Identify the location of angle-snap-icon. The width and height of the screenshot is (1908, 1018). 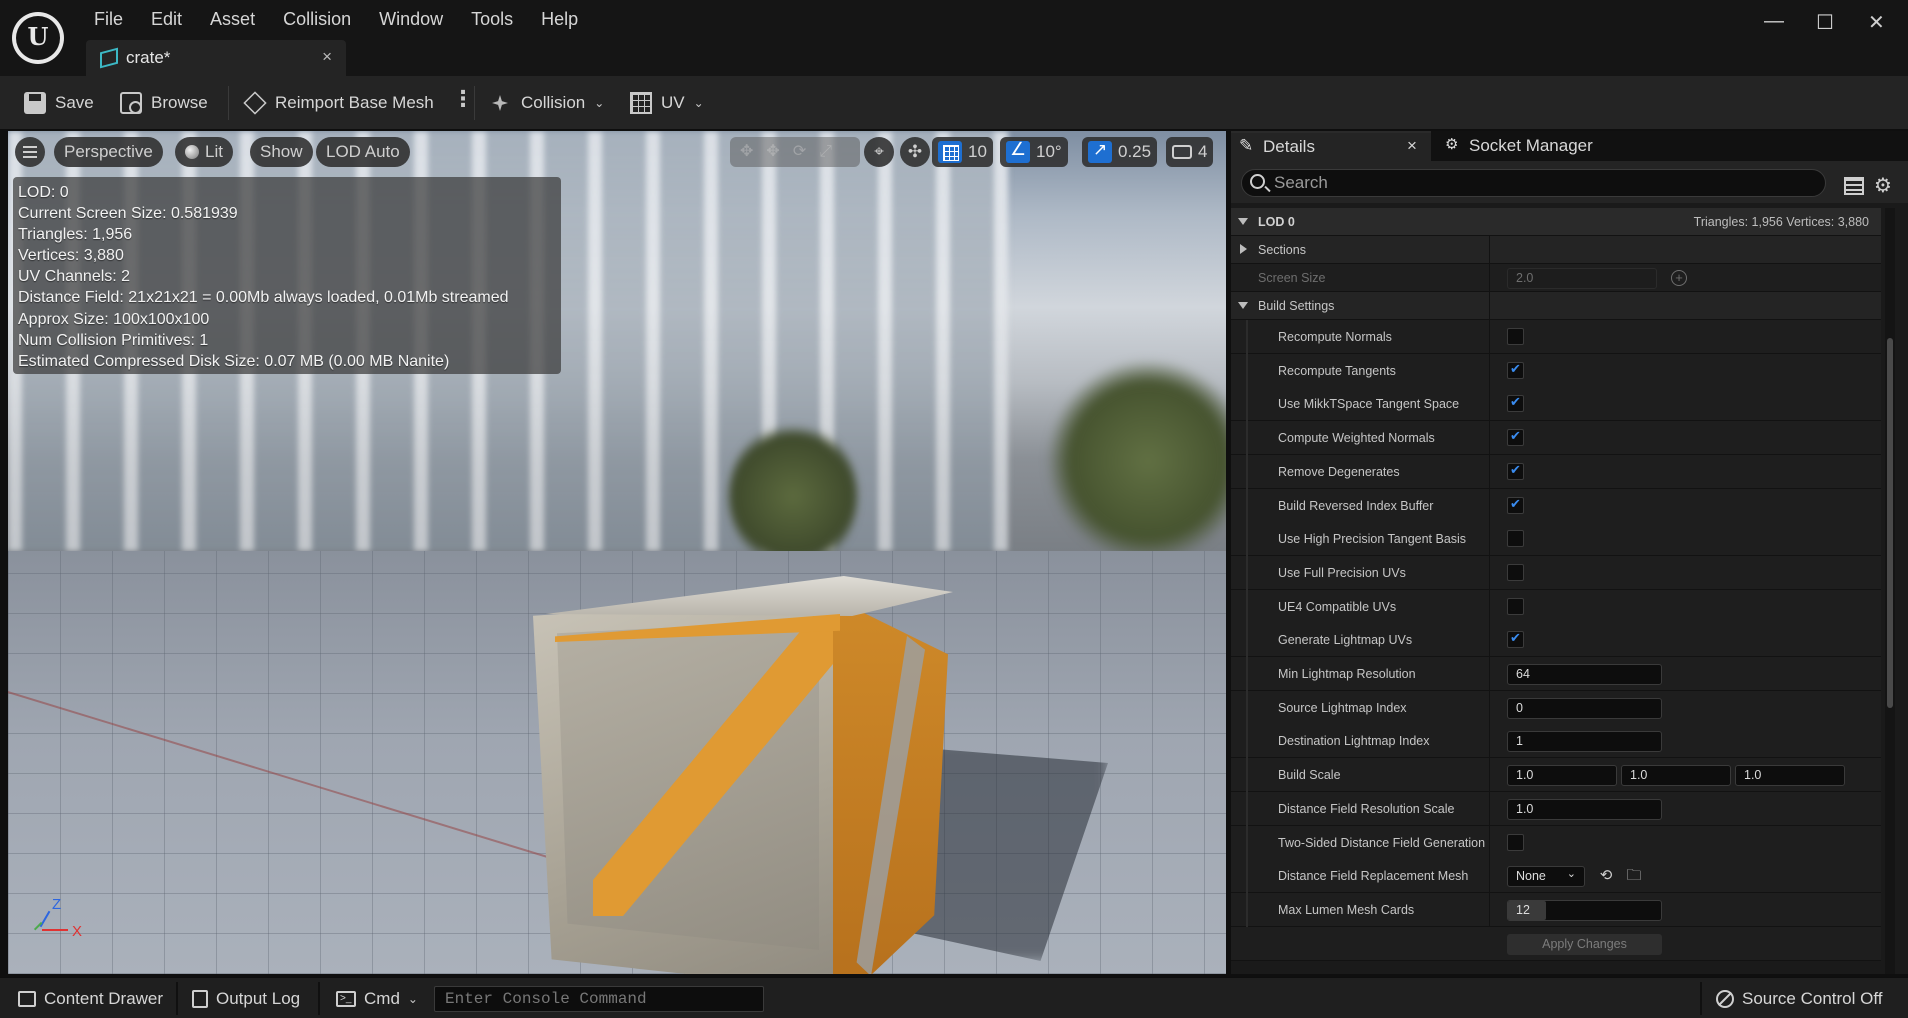
(1018, 151).